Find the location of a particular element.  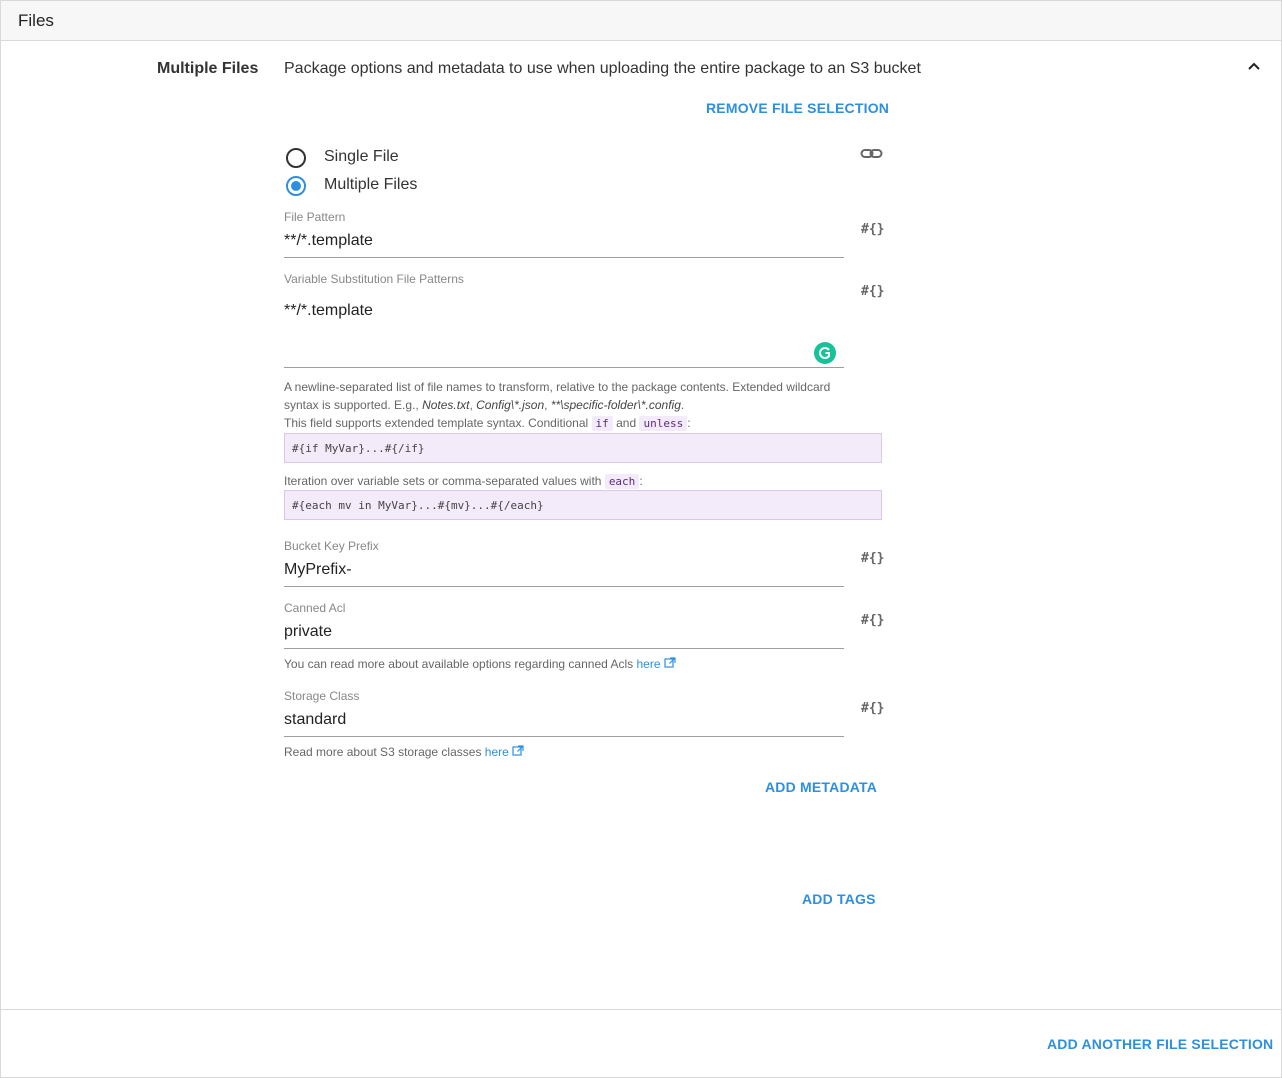

var-sub-label: Variable Substitution File Patterns is located at coordinates (374, 279).